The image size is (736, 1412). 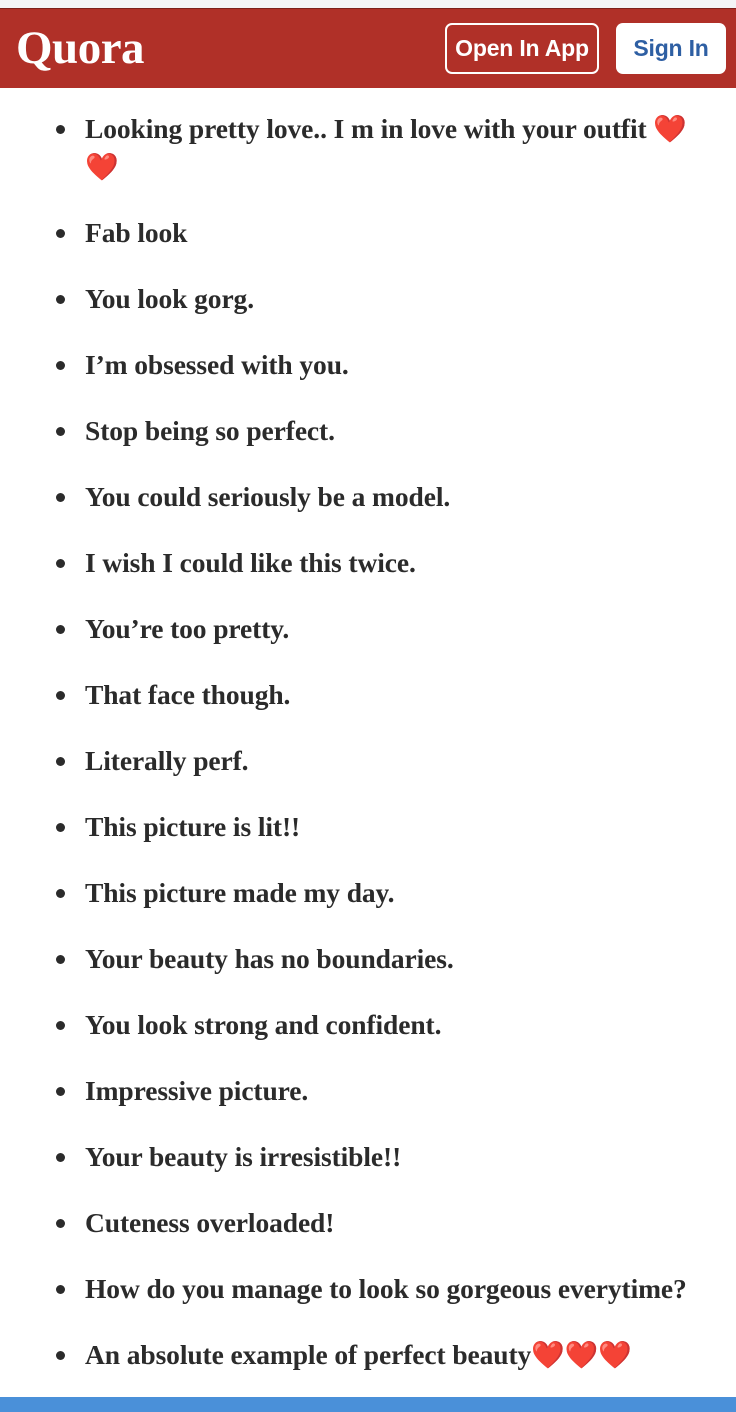 What do you see at coordinates (167, 760) in the screenshot?
I see `list-item-text: Literally perf.` at bounding box center [167, 760].